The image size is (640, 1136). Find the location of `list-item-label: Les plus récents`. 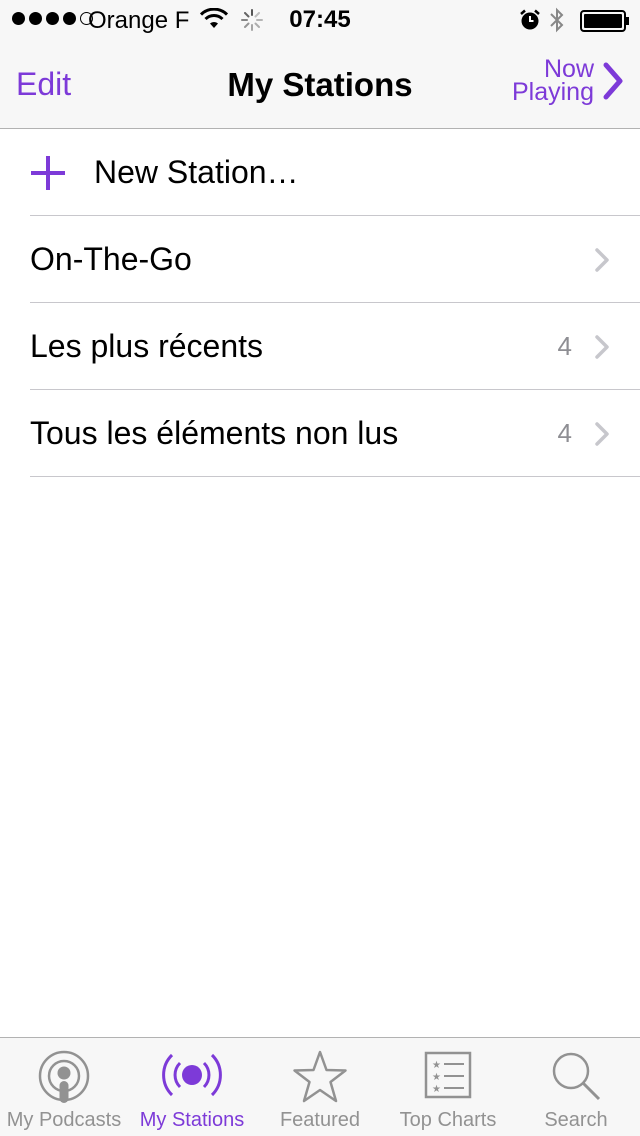

list-item-label: Les plus récents is located at coordinates (147, 346).